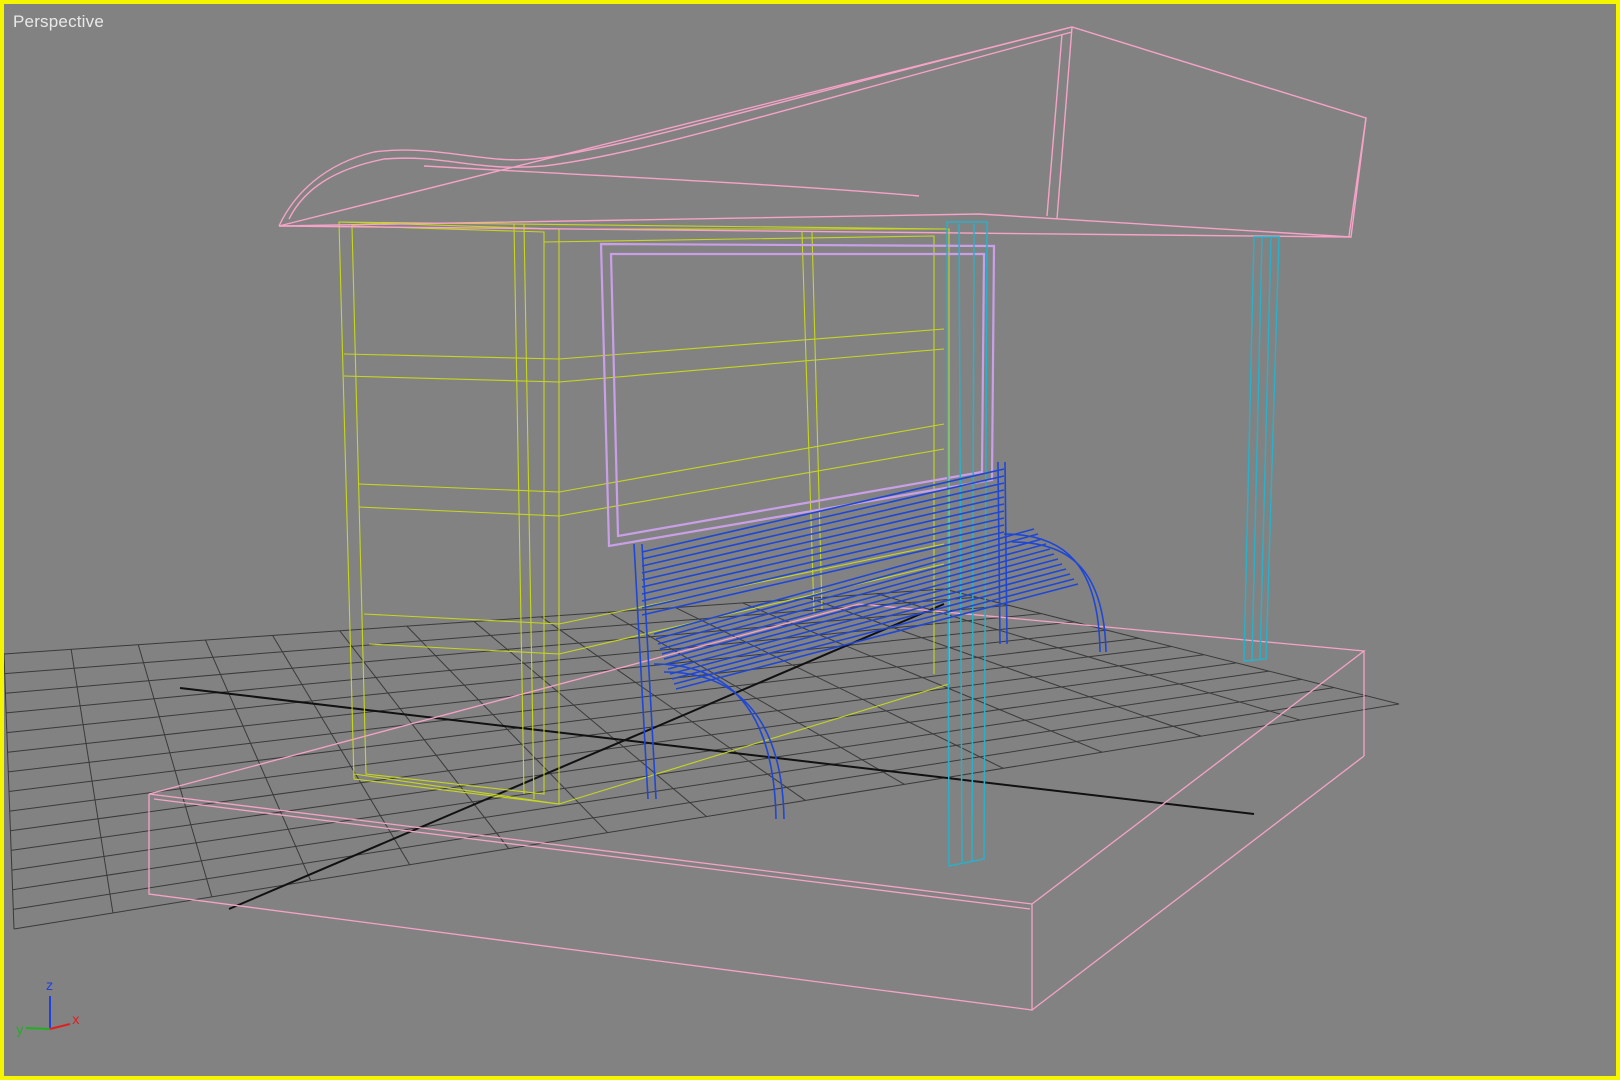 The image size is (1620, 1080). Describe the element at coordinates (60, 1026) in the screenshot. I see `x-axis-line` at that location.